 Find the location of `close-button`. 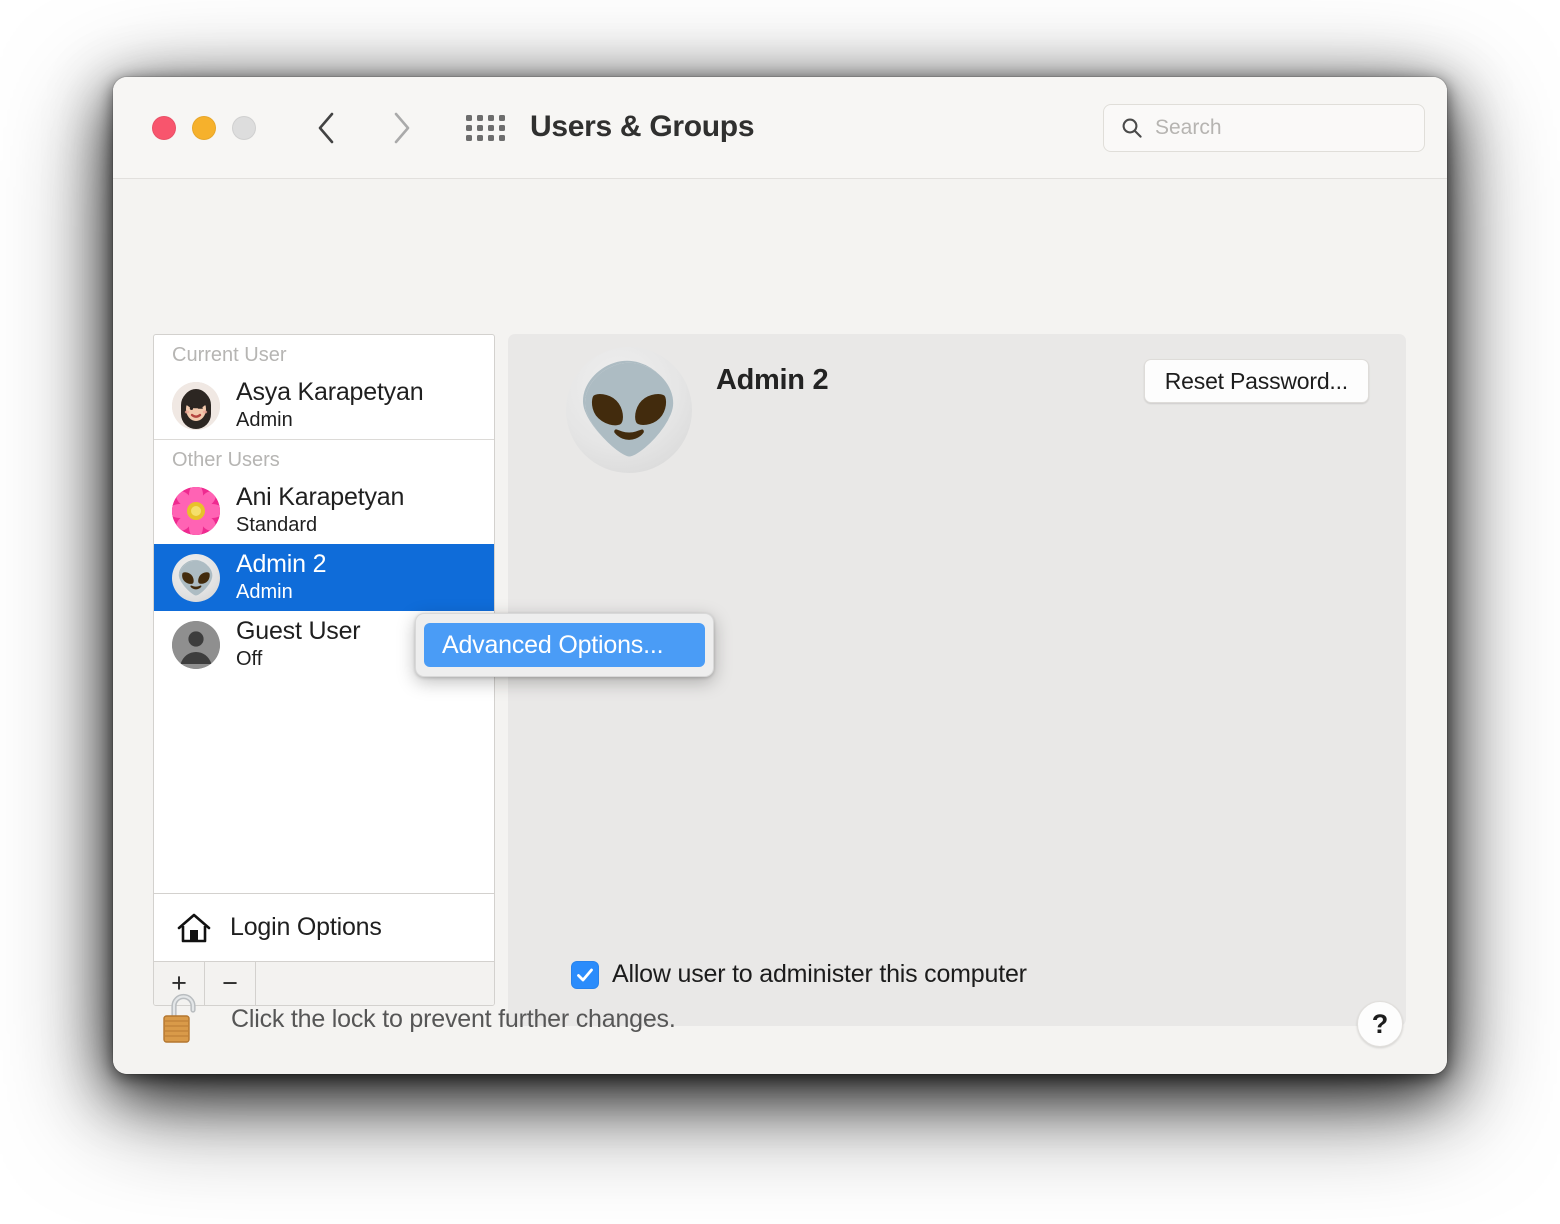

close-button is located at coordinates (164, 128).